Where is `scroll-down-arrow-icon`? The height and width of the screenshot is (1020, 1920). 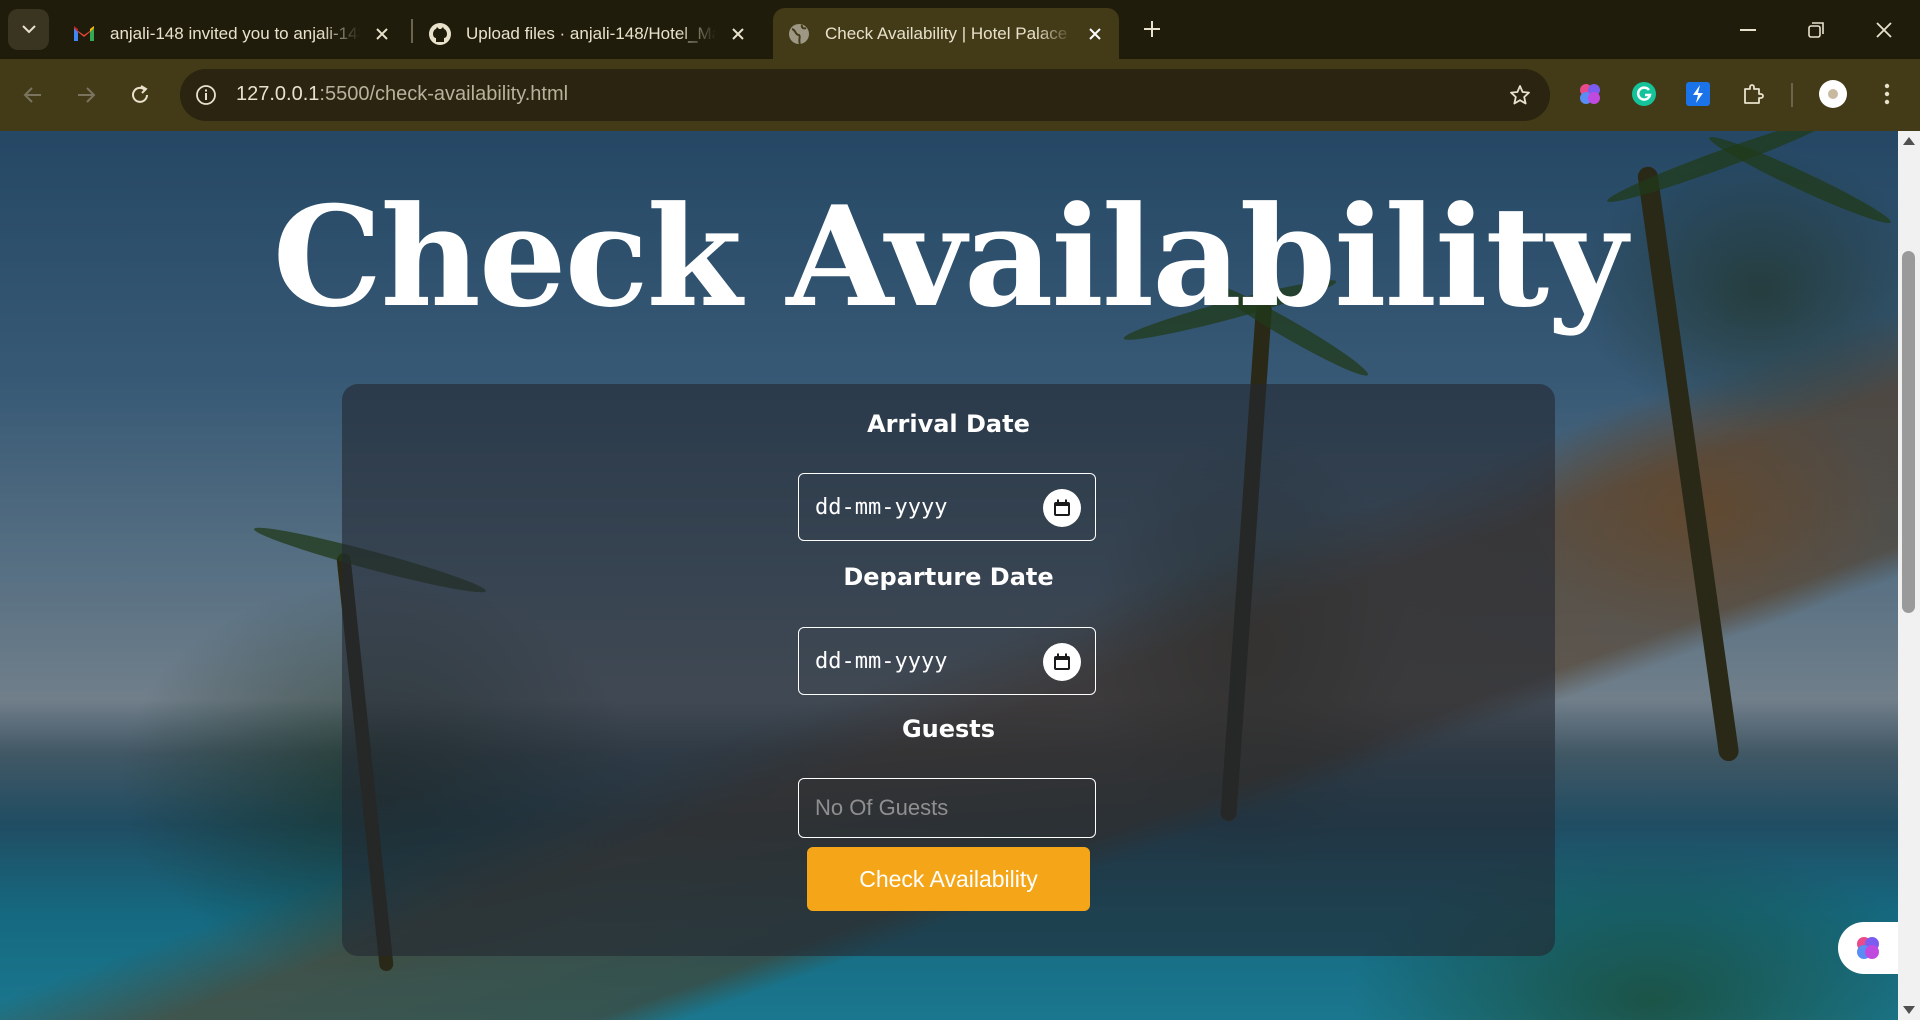 scroll-down-arrow-icon is located at coordinates (1909, 1010).